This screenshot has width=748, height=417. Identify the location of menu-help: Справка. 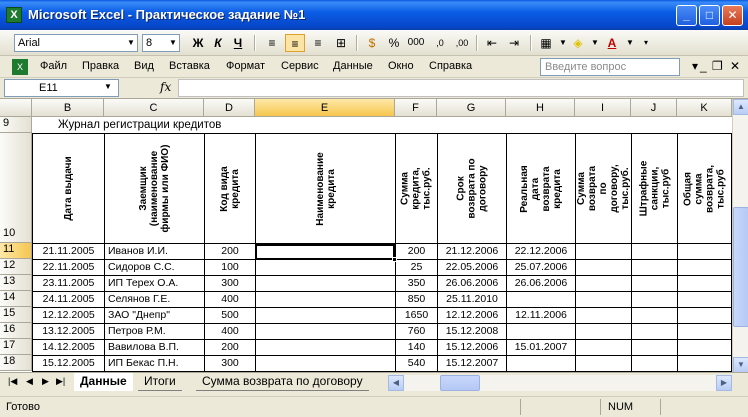
(450, 66).